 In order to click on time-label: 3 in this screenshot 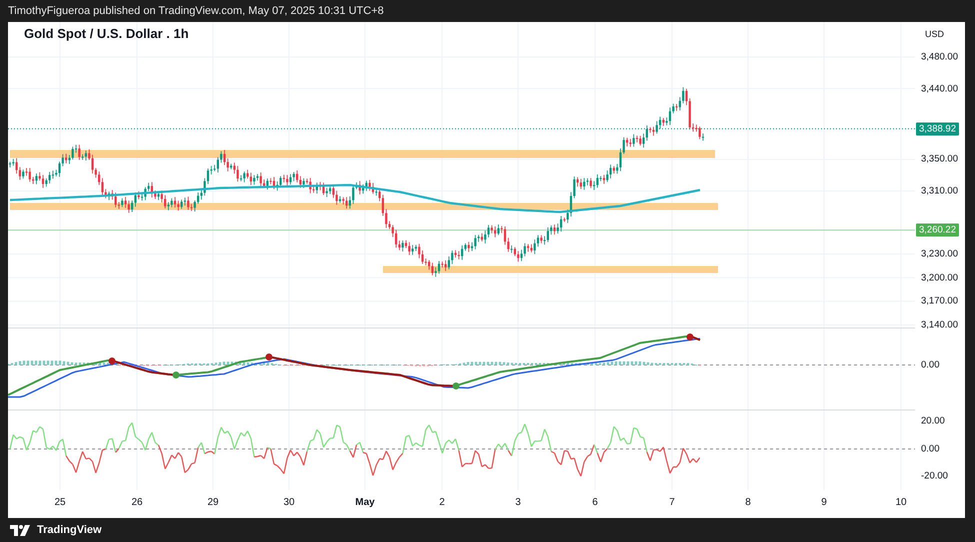, I will do `click(518, 502)`.